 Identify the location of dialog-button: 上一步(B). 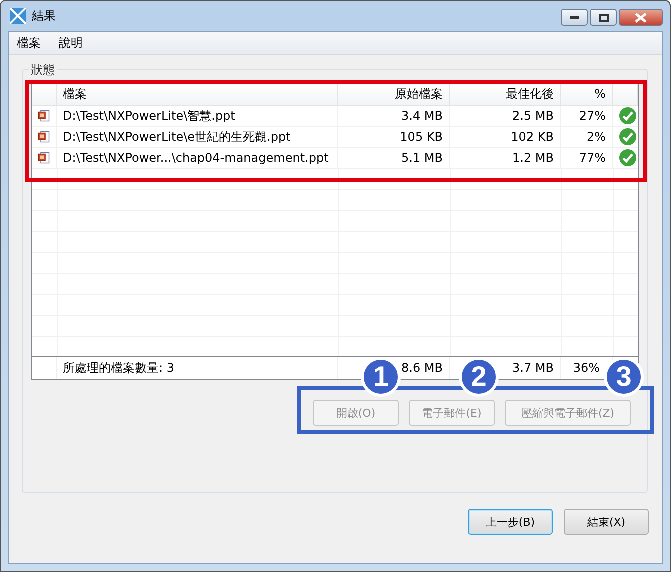
(510, 522).